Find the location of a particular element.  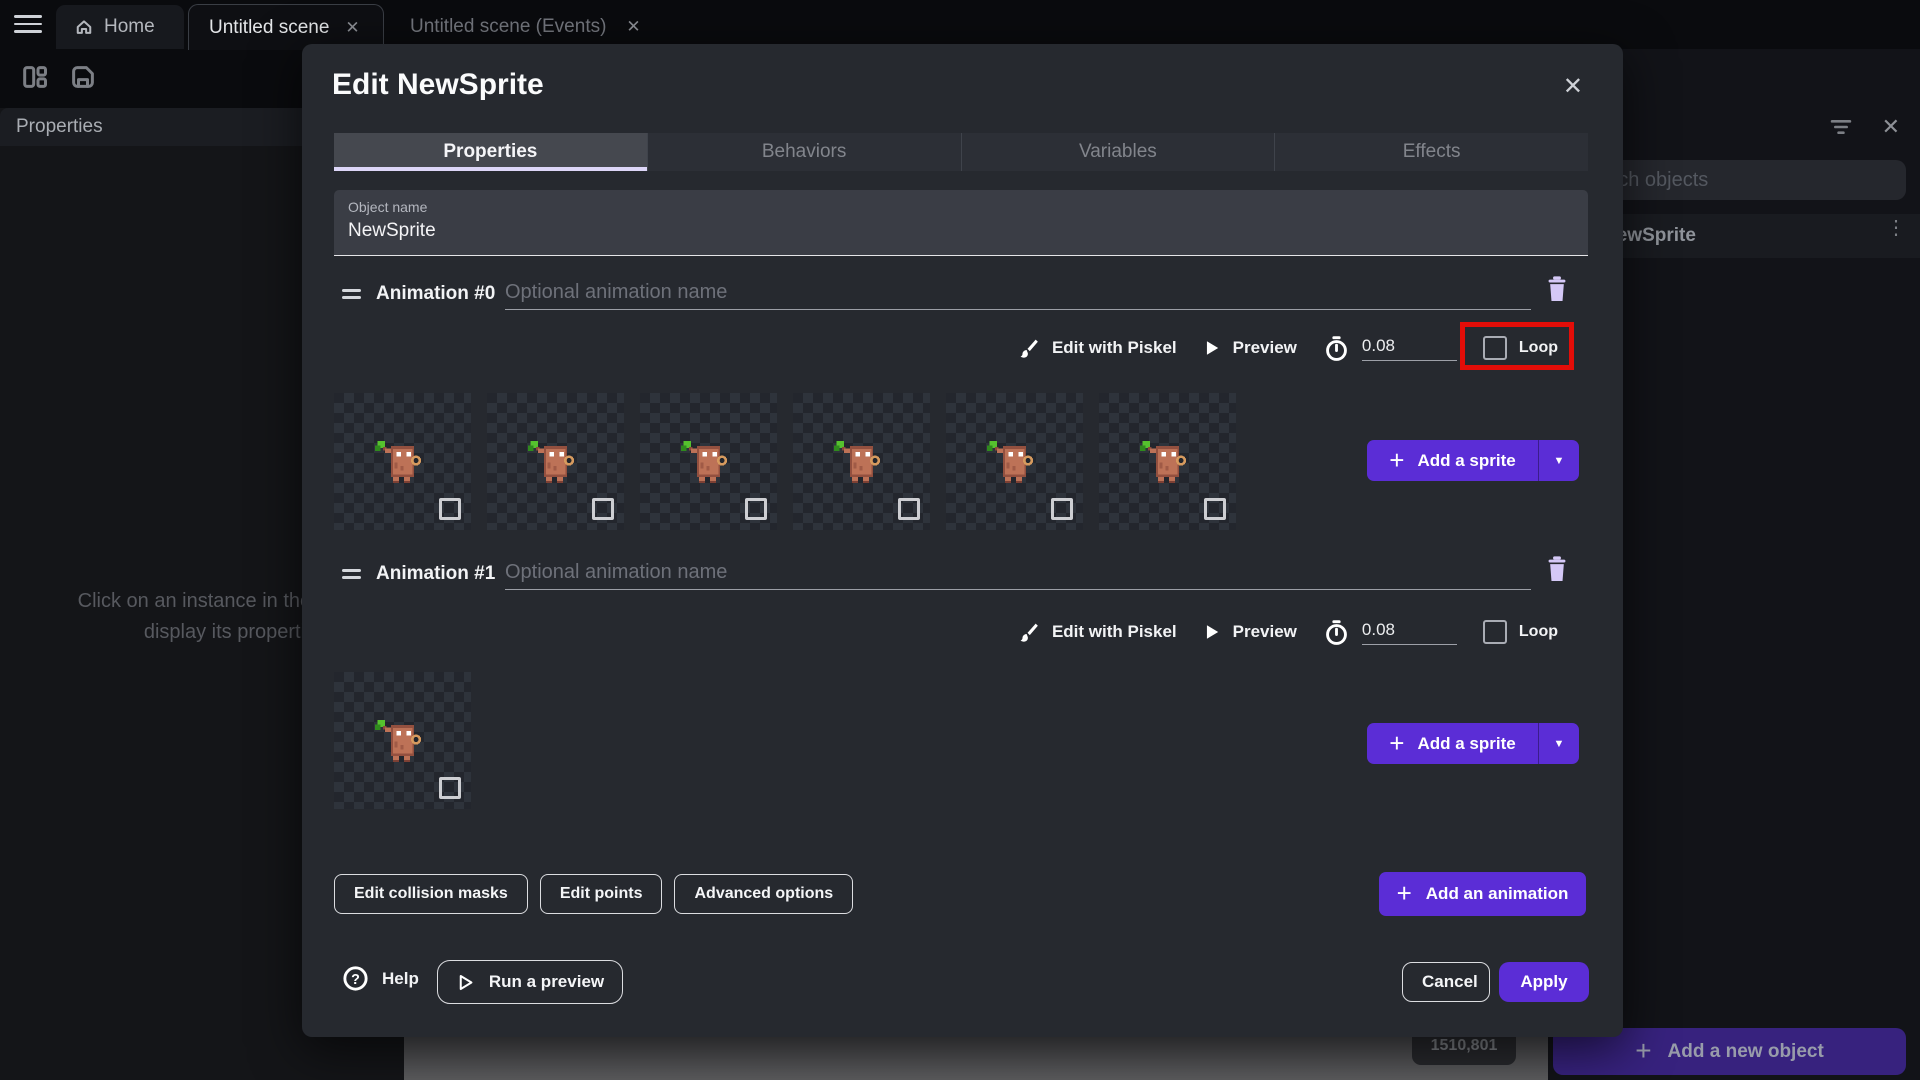

save-icon is located at coordinates (83, 77).